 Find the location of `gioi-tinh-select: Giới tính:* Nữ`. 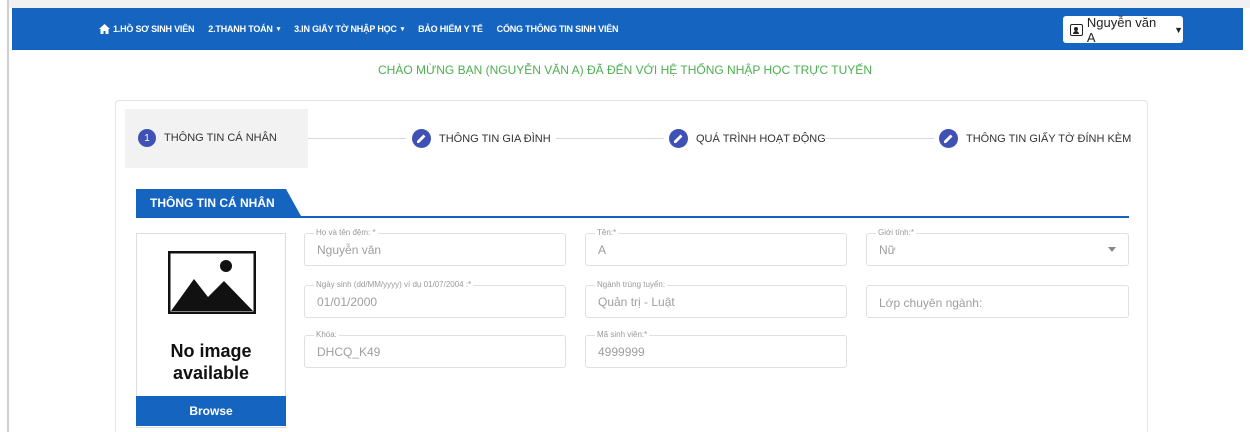

gioi-tinh-select: Giới tính:* Nữ is located at coordinates (997, 247).